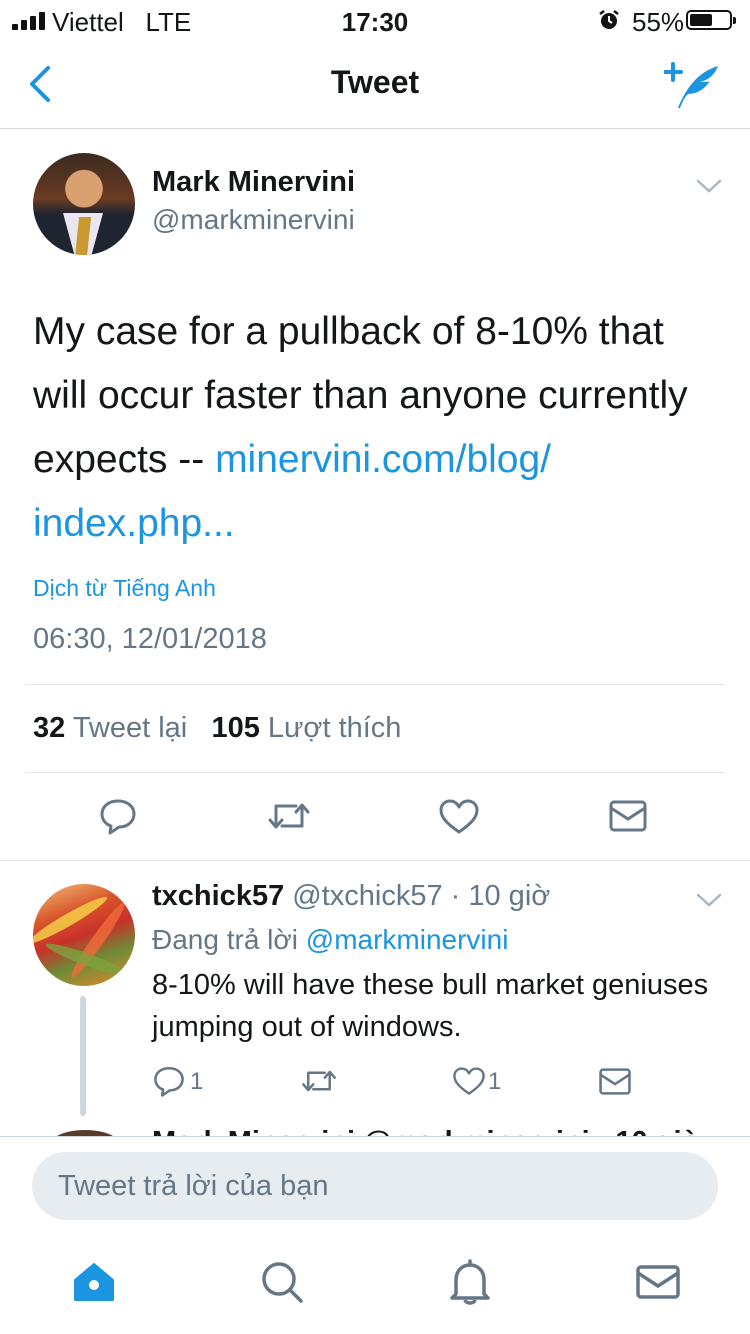 The width and height of the screenshot is (750, 1334). I want to click on home-icon, so click(94, 1282).